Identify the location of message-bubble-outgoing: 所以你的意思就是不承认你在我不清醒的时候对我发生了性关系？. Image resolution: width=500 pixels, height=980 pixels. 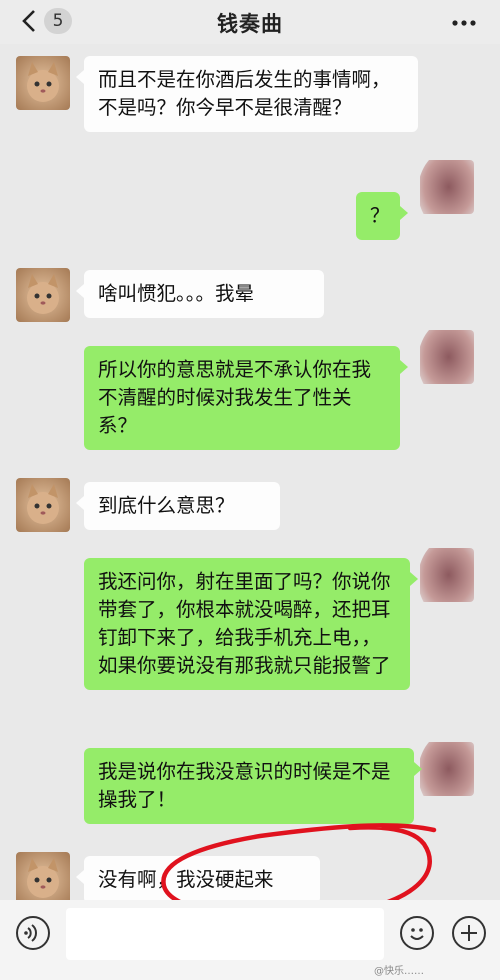
(246, 398).